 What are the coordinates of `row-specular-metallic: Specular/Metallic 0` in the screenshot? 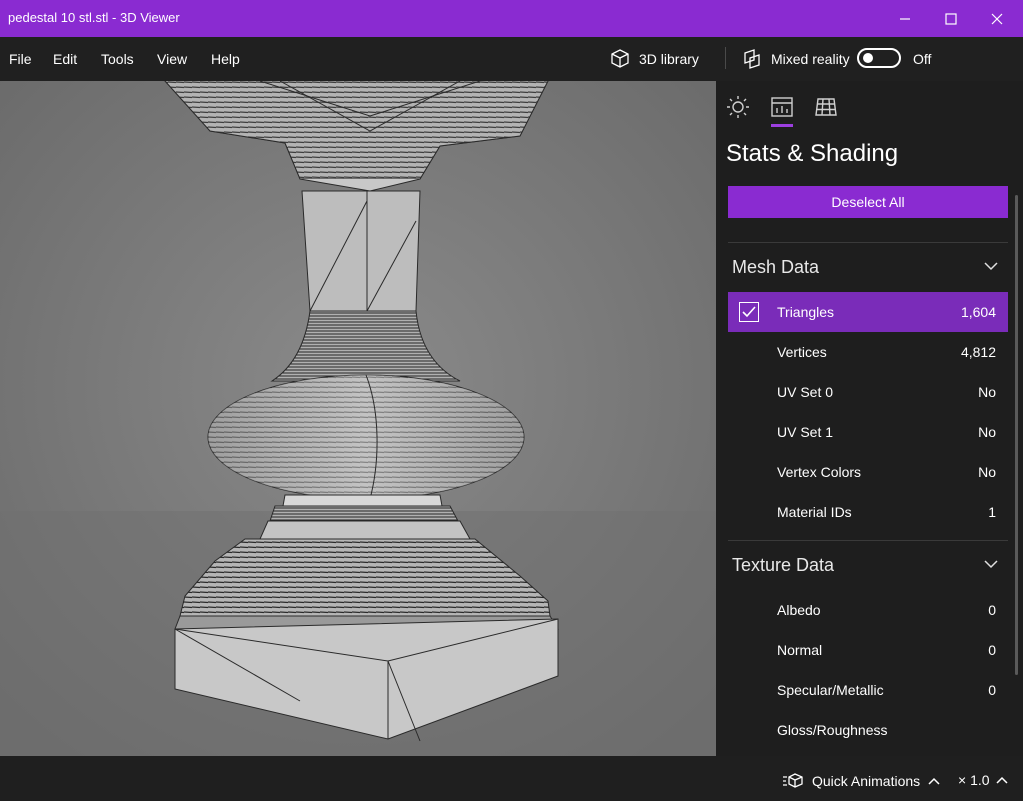 It's located at (868, 690).